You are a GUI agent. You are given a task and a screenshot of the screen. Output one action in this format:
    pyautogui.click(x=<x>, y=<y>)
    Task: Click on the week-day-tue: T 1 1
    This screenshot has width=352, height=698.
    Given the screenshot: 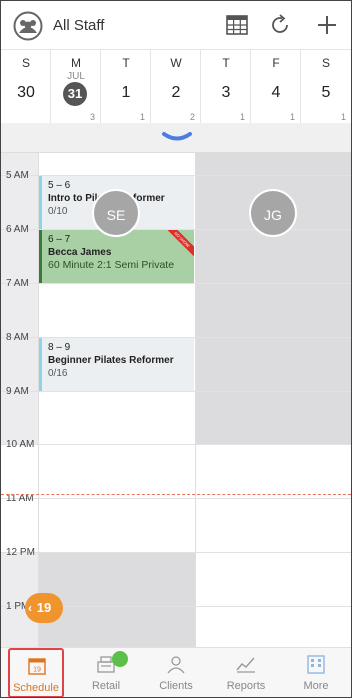 What is the action you would take?
    pyautogui.click(x=126, y=87)
    